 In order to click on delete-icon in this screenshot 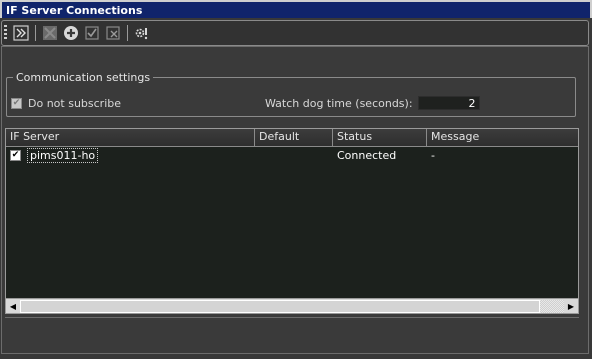, I will do `click(50, 33)`.